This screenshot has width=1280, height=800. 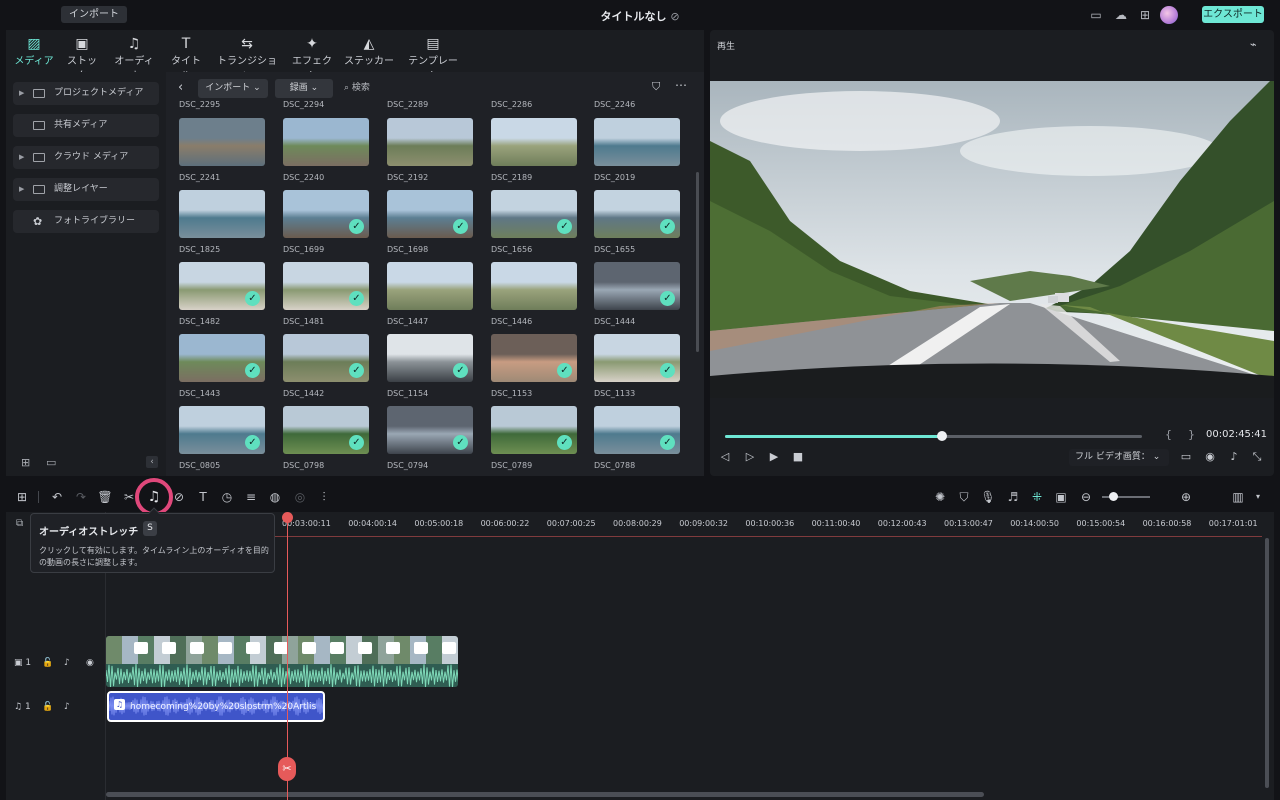 I want to click on snap-icon: ⁜, so click(x=1037, y=497).